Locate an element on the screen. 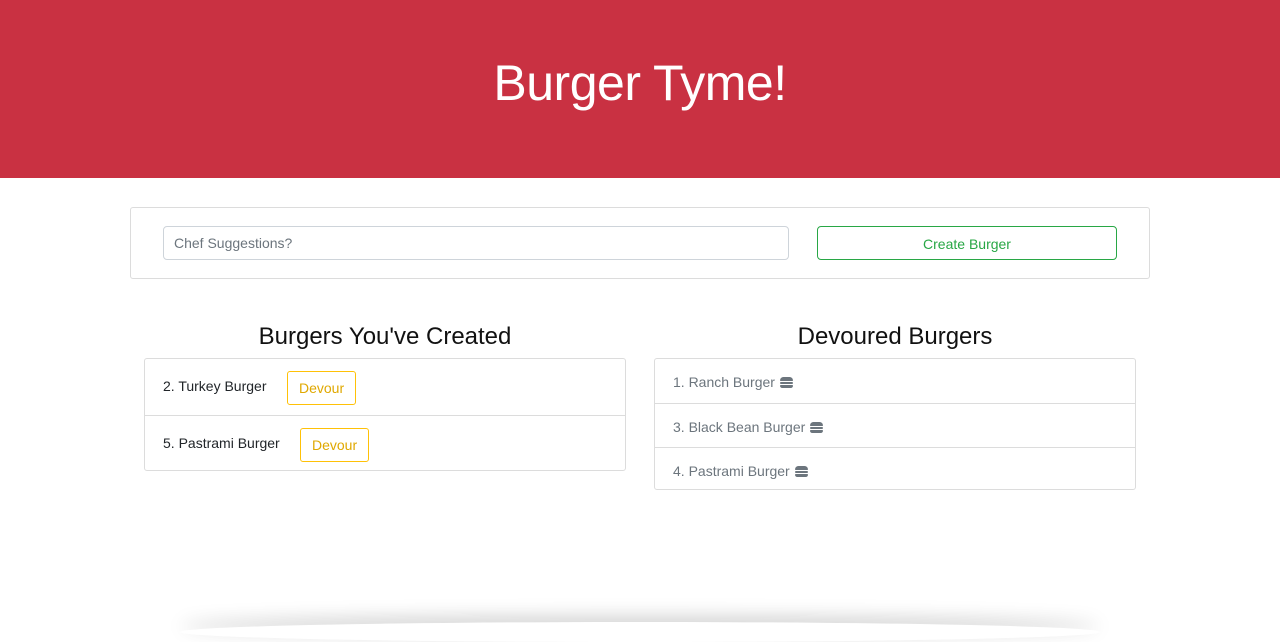 Image resolution: width=1280 pixels, height=642 pixels. list-item: 1. Ranch Burger is located at coordinates (895, 381).